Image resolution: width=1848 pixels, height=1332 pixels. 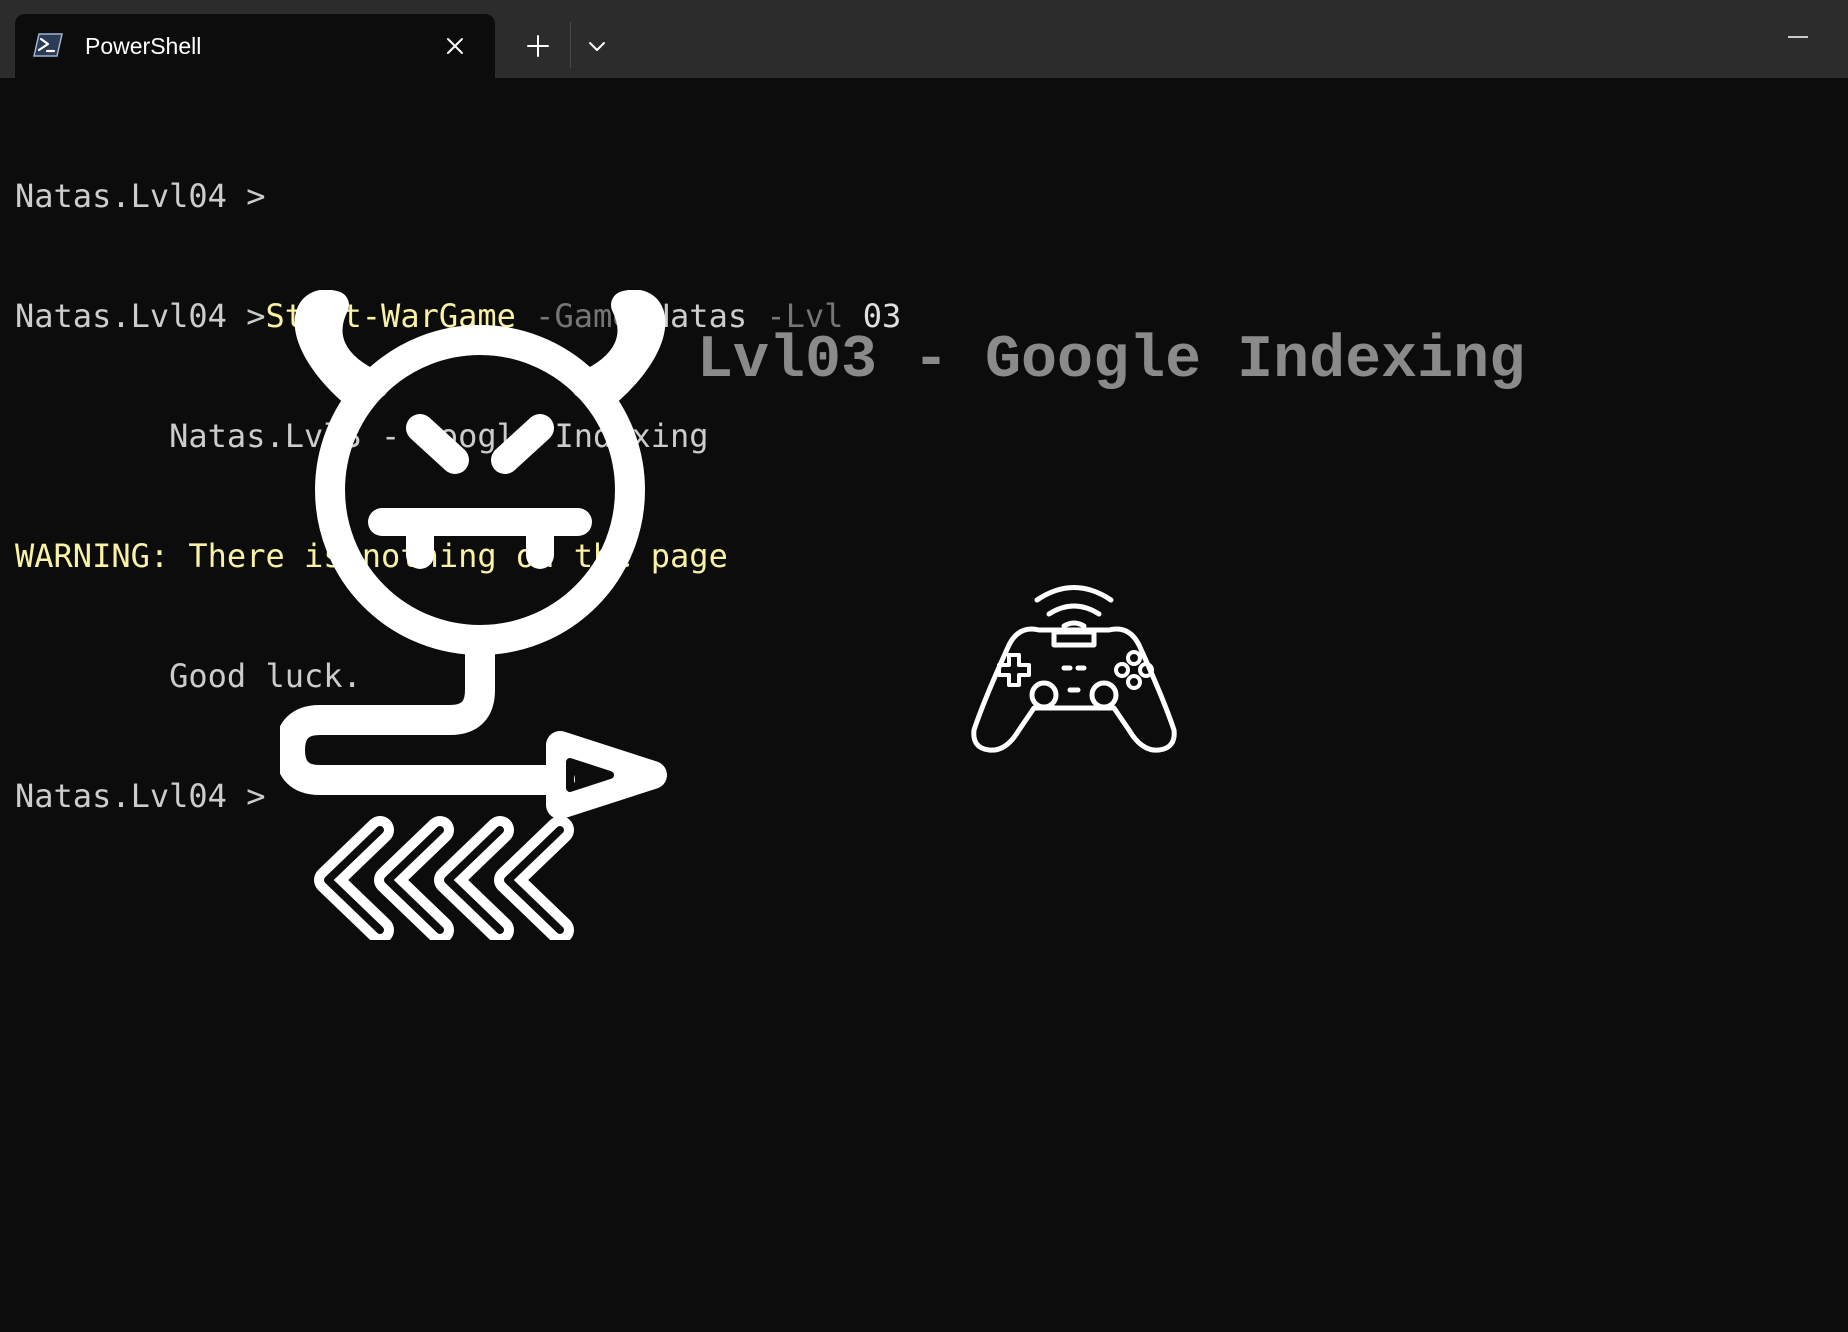 I want to click on tab-powershell: PowerShell, so click(x=255, y=46).